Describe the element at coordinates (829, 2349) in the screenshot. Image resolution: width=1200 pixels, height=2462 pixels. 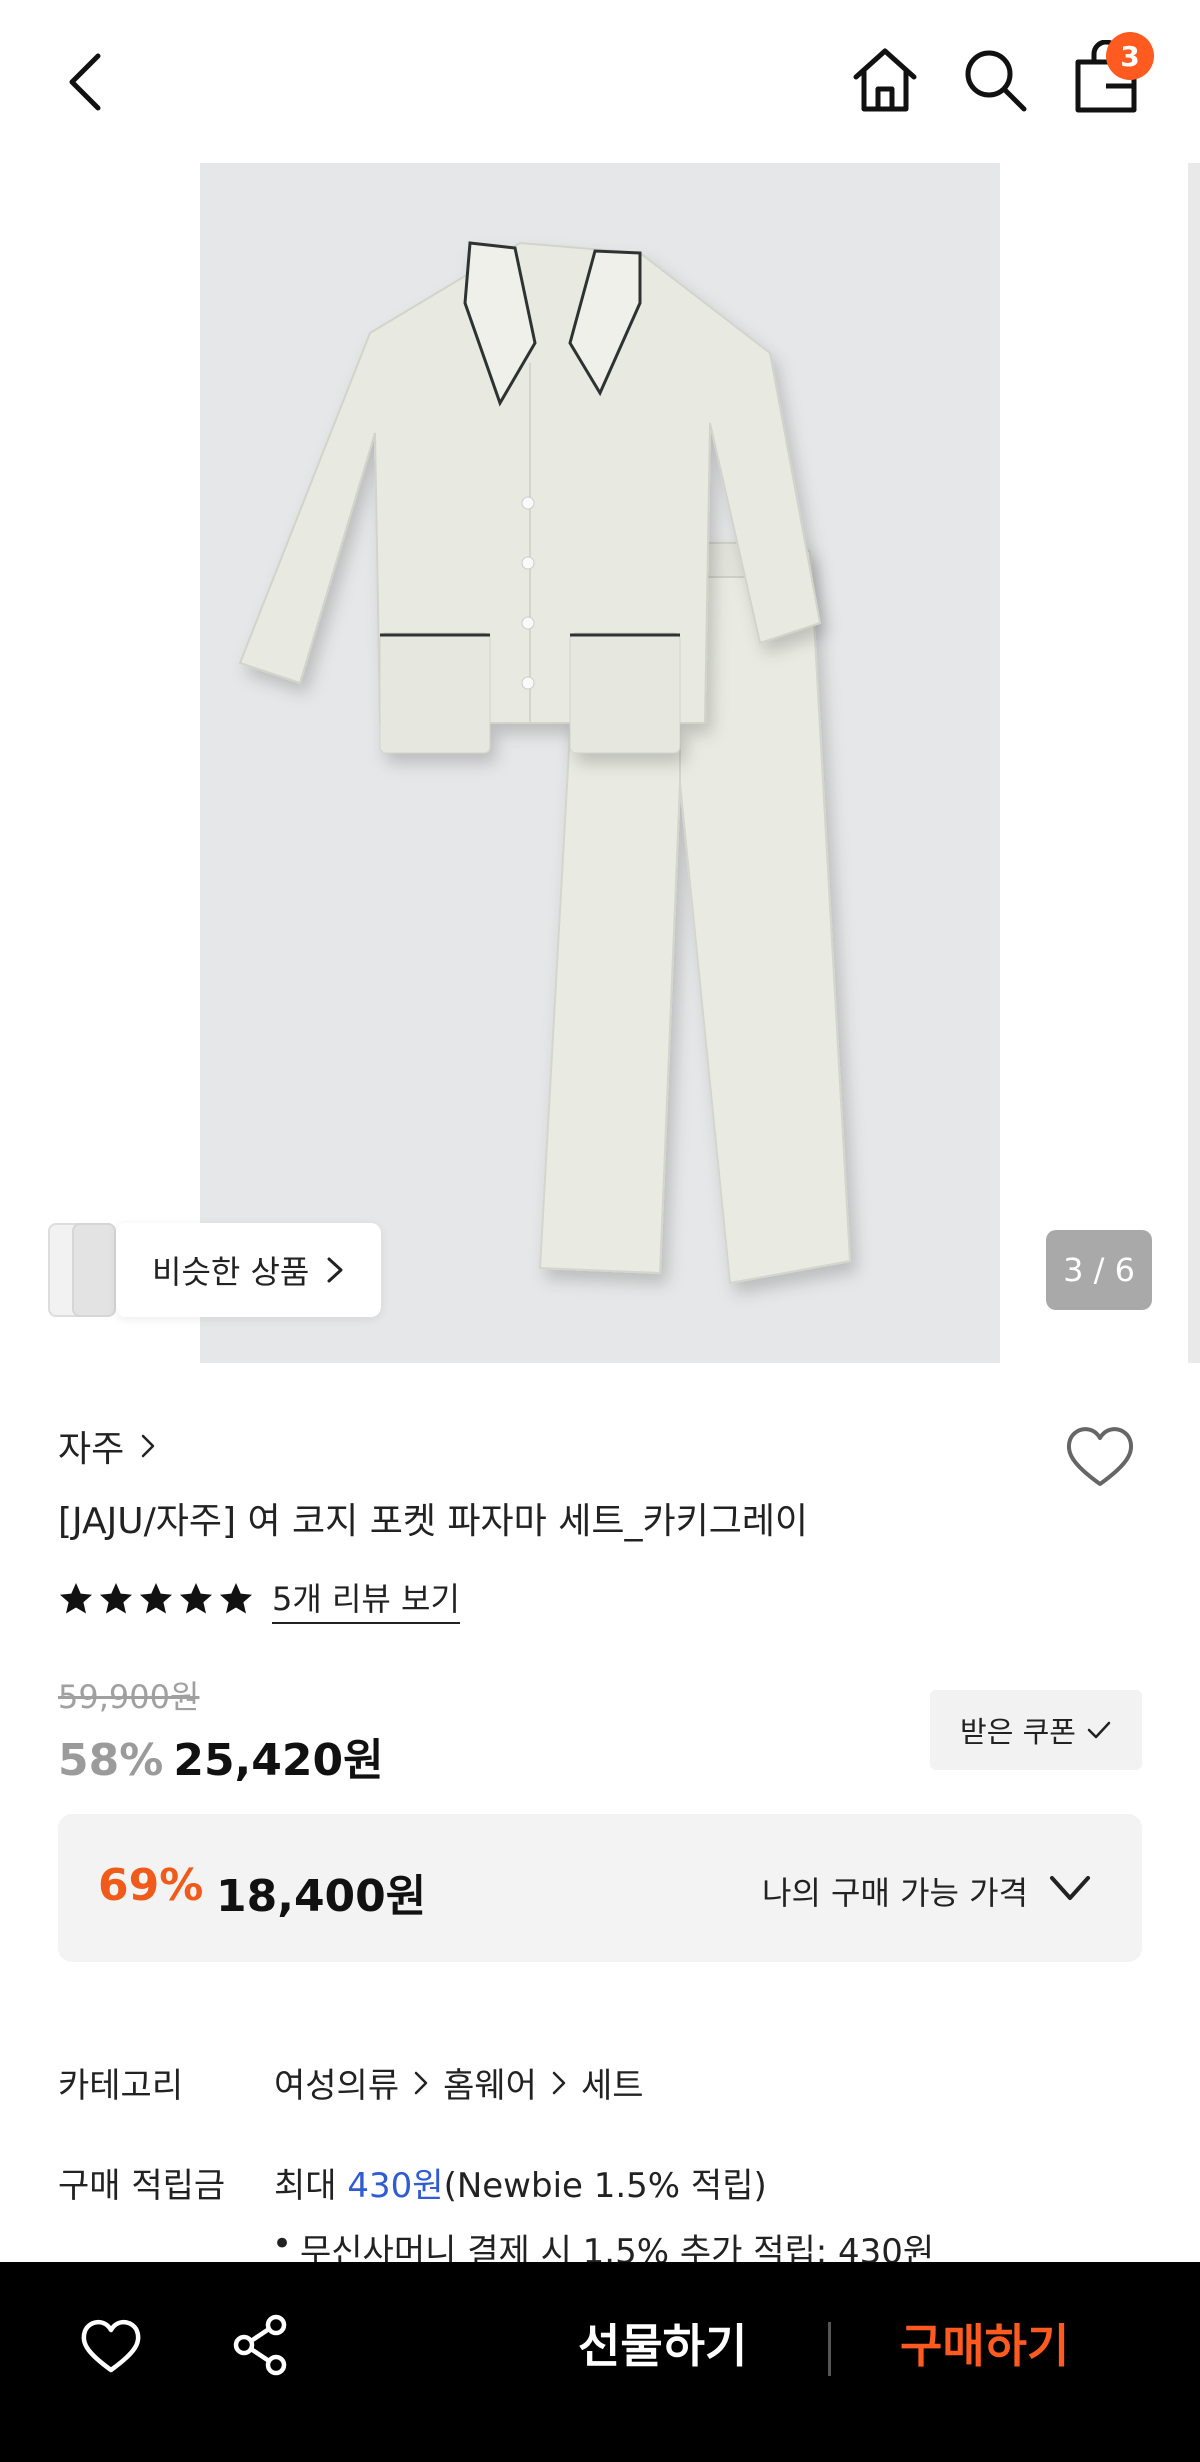
I see `divider` at that location.